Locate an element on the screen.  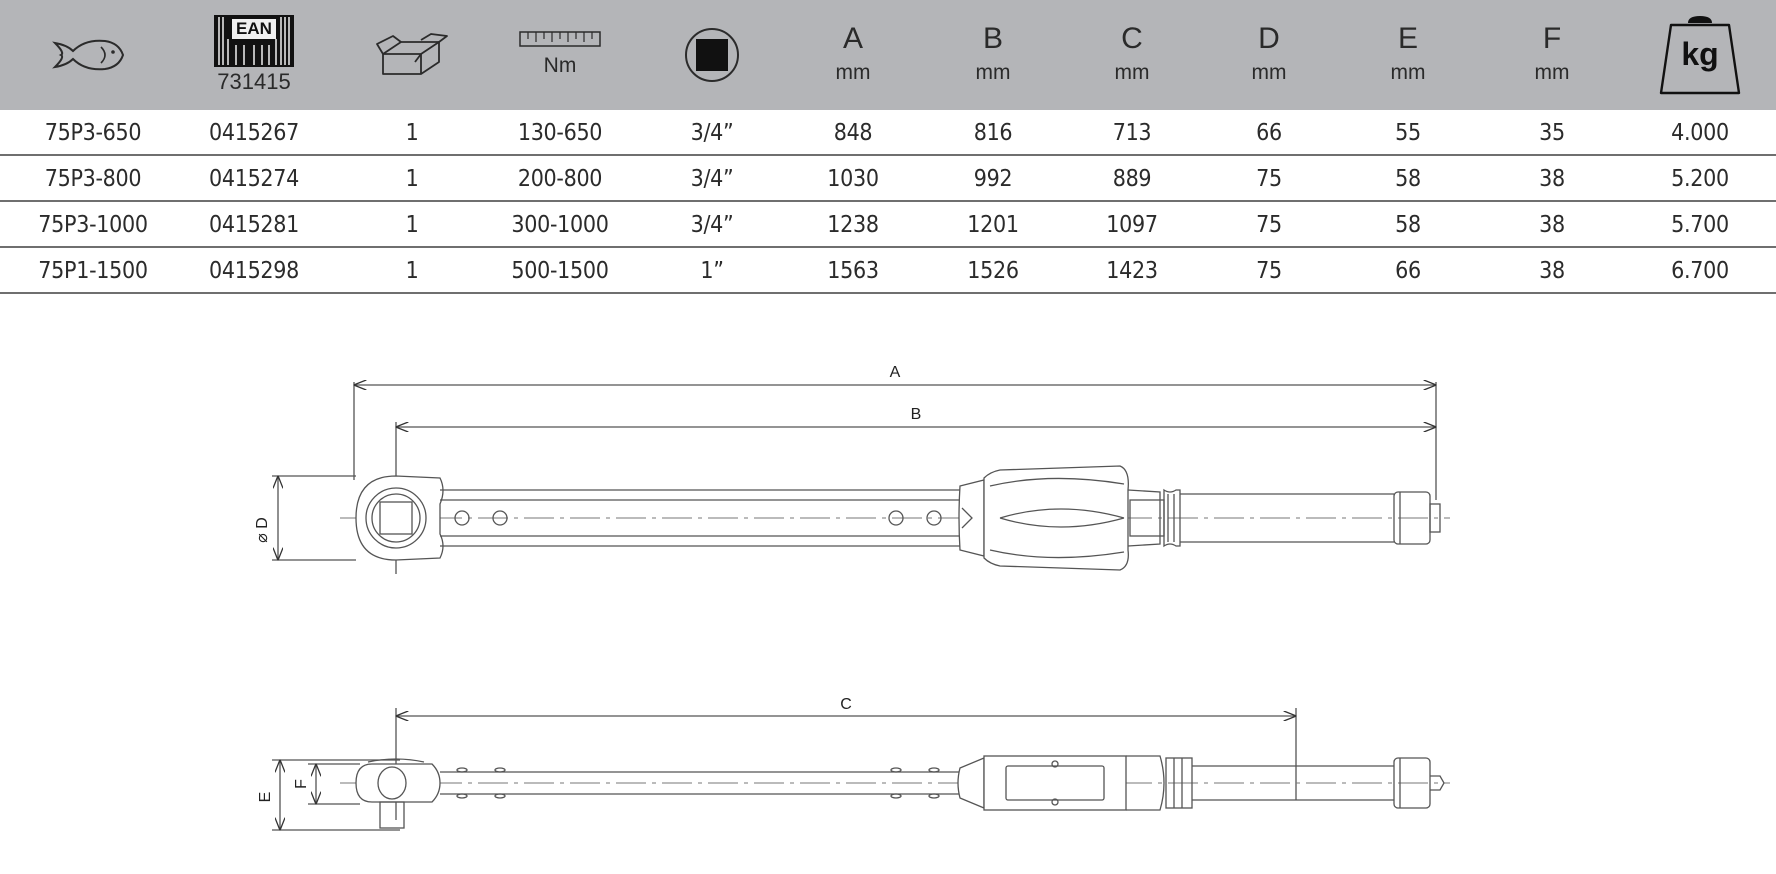
dimension-f is located at coordinates (334, 784).